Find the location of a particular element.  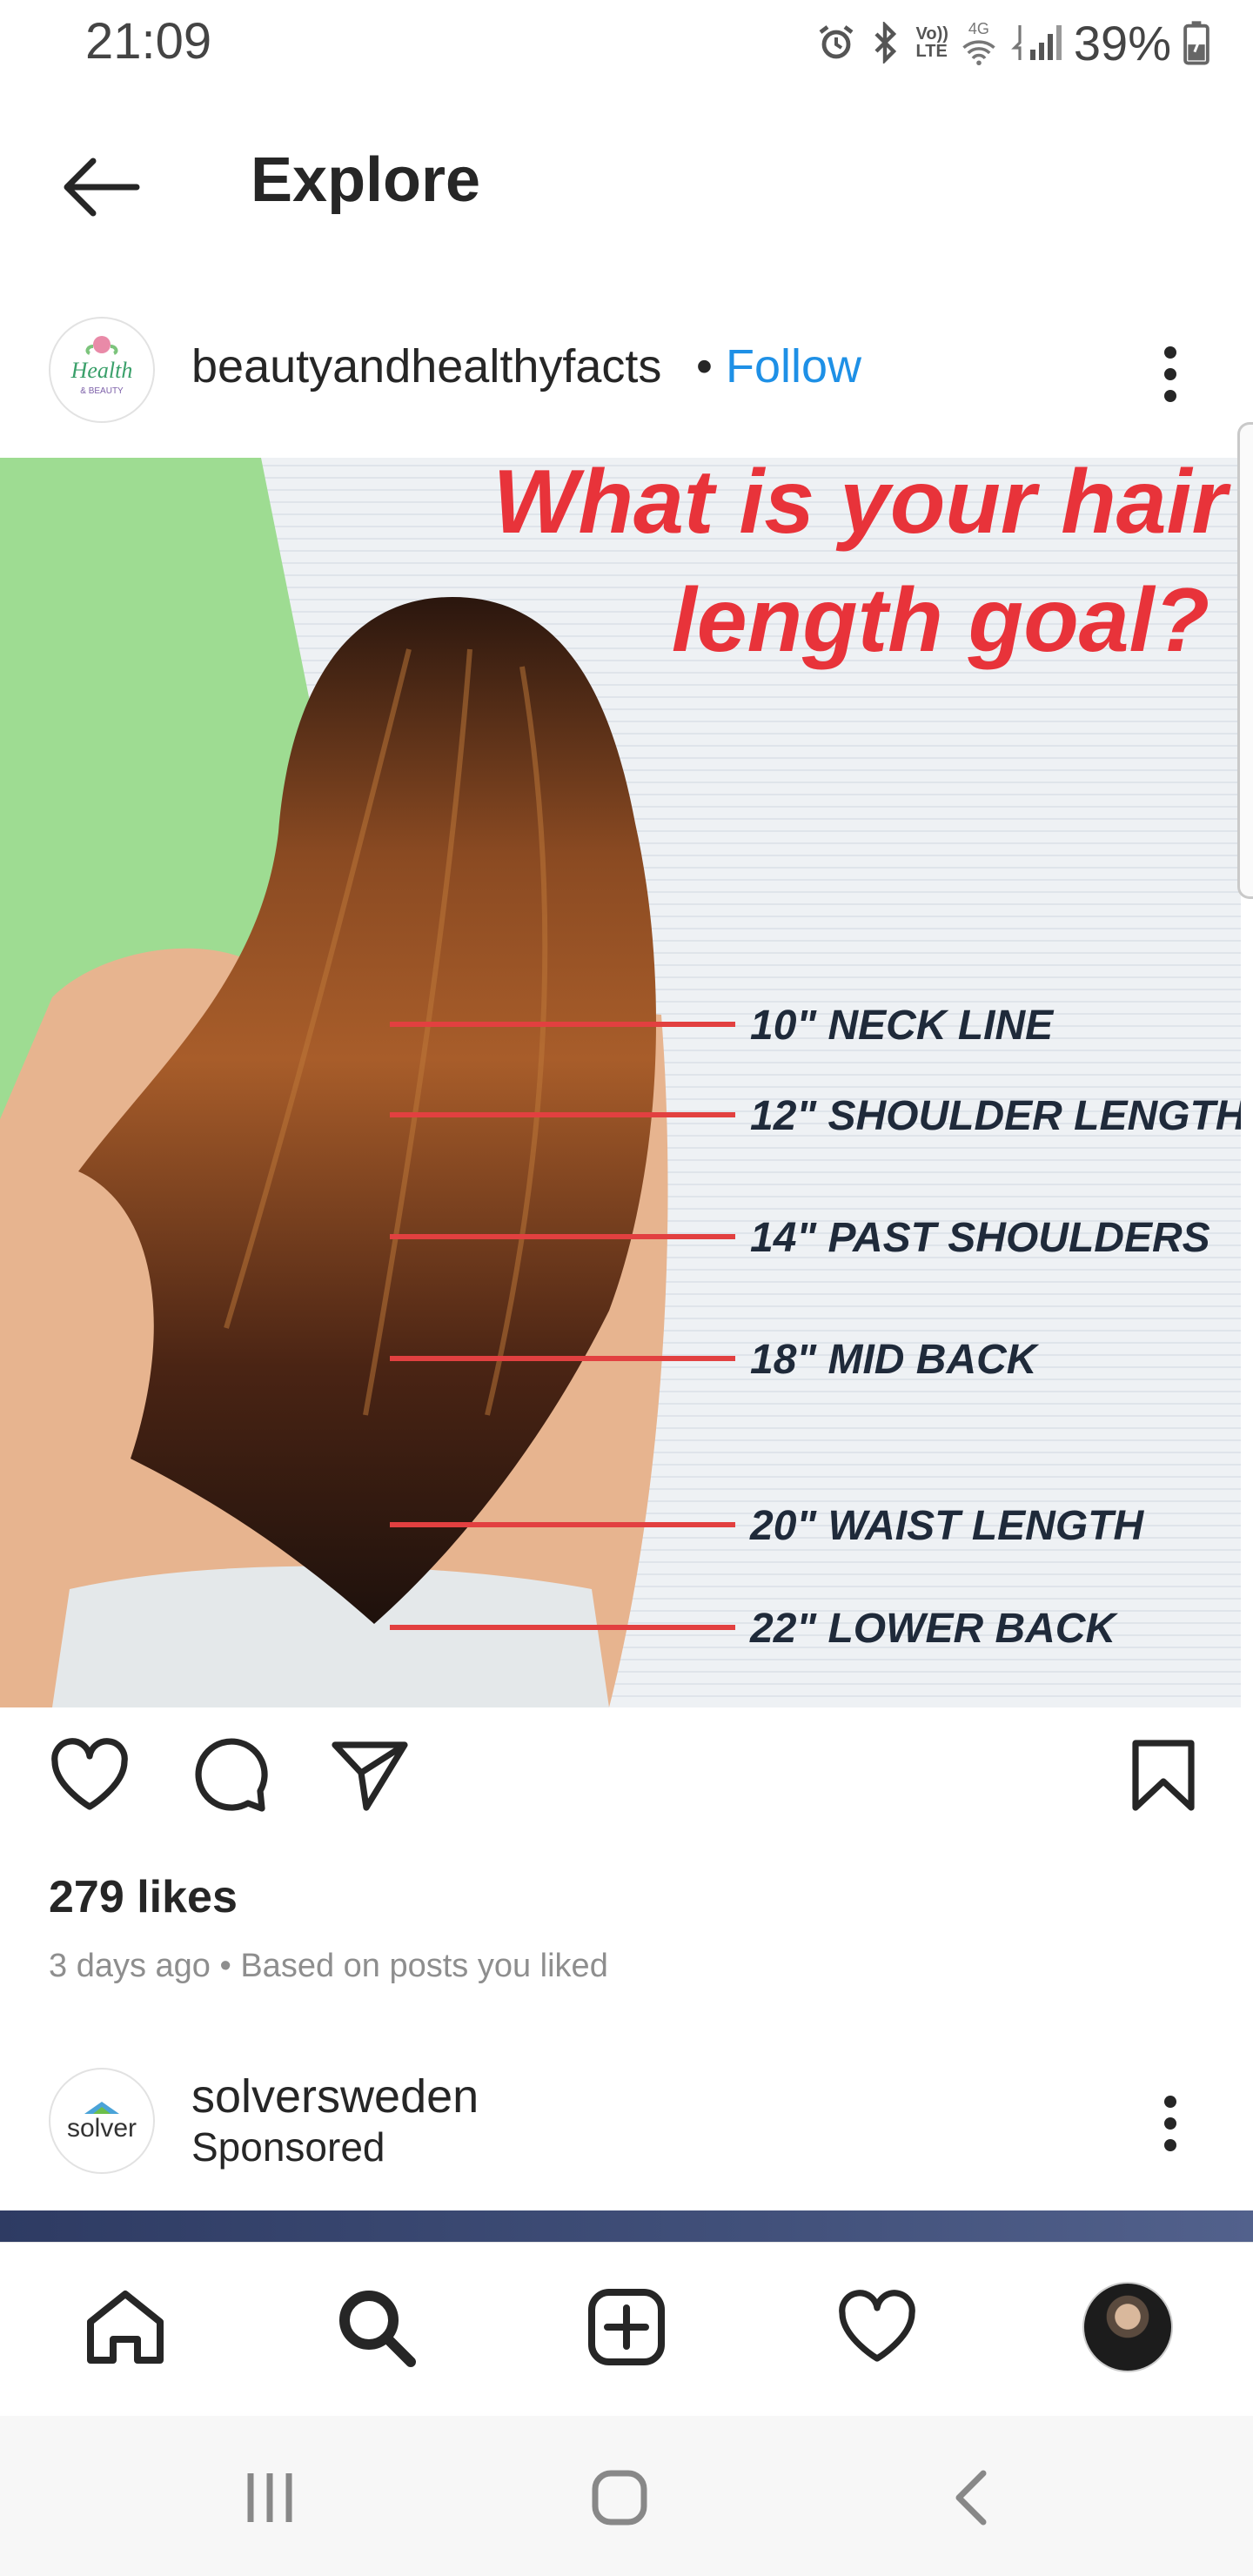

volte-icon: Vo)) LTE is located at coordinates (932, 43).